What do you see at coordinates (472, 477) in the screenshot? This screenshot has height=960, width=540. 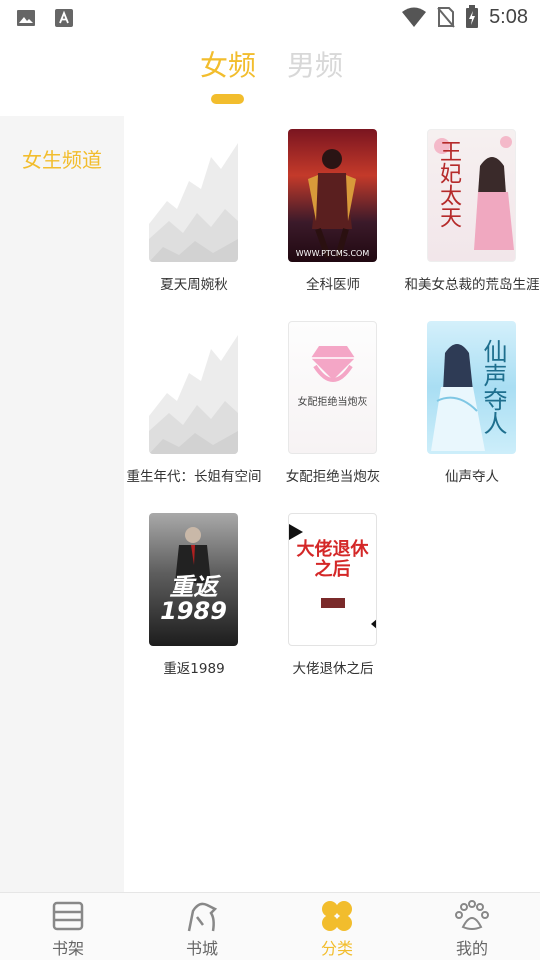 I see `book-title: 仙声夺人` at bounding box center [472, 477].